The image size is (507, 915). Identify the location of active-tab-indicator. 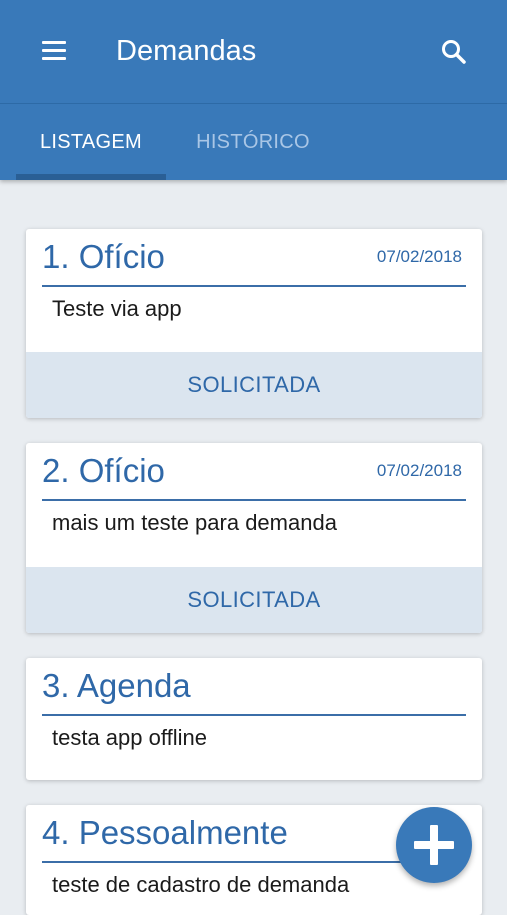
(91, 177).